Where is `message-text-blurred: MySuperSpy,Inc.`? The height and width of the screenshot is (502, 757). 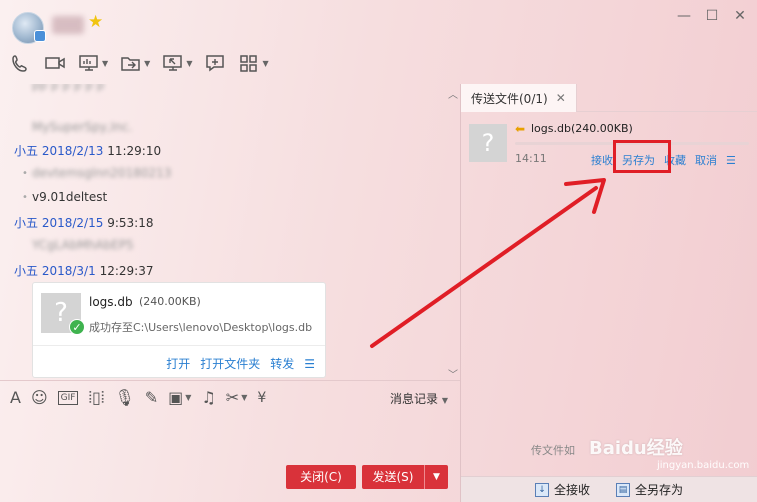 message-text-blurred: MySuperSpy,Inc. is located at coordinates (82, 127).